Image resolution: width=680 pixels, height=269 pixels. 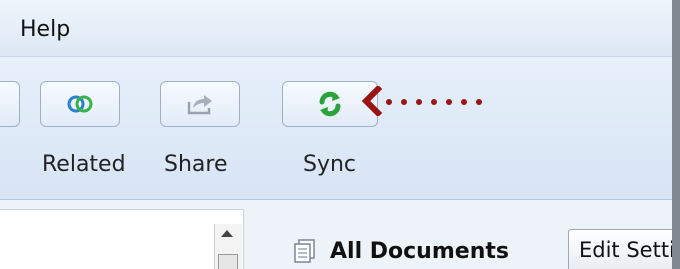 I want to click on related-button, so click(x=80, y=104).